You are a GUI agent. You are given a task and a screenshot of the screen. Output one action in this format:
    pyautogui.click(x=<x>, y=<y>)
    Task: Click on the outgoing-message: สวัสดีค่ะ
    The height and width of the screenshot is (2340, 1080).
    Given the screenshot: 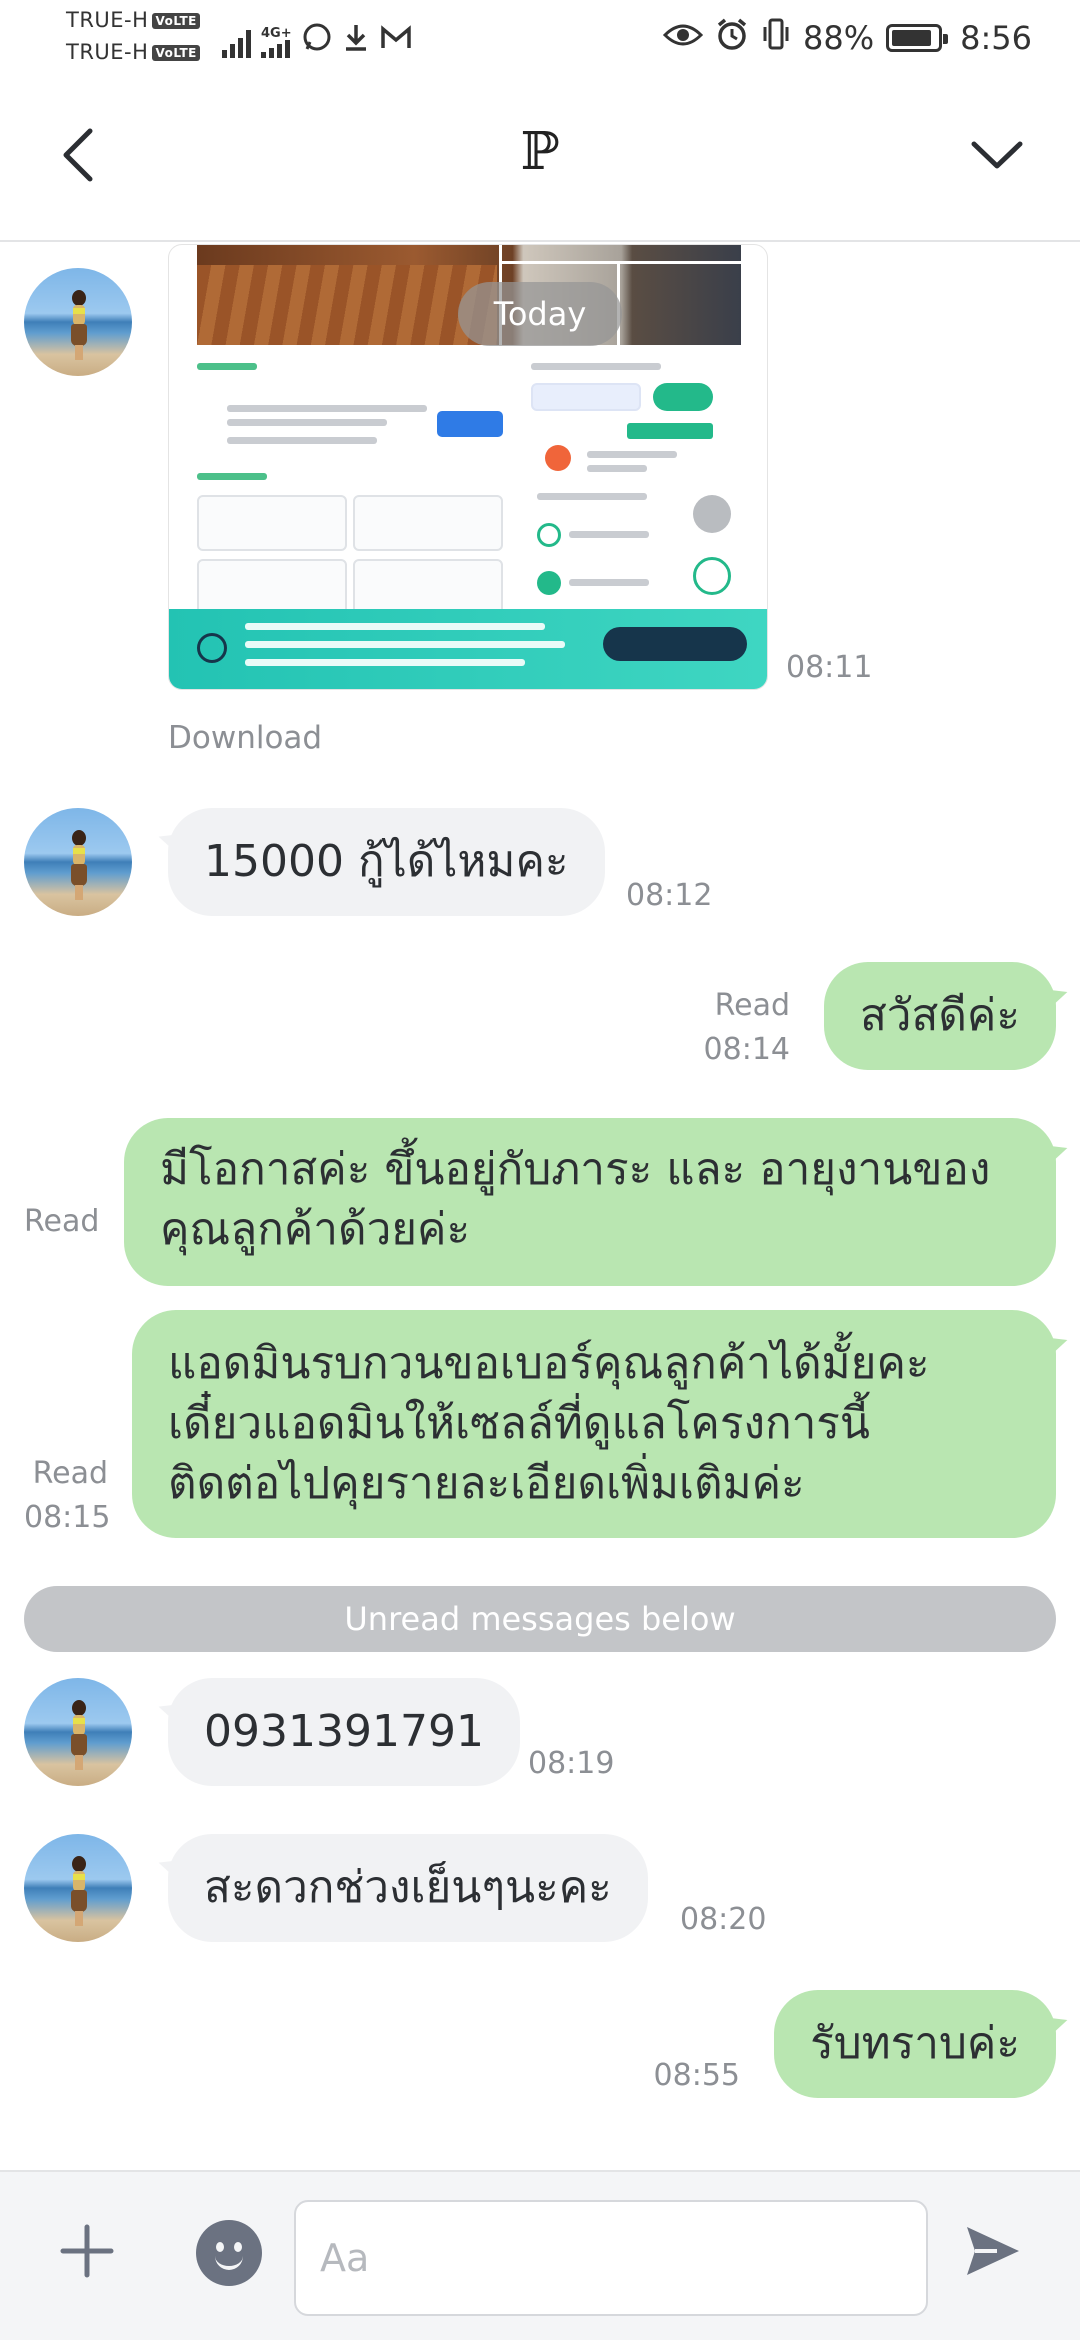 What is the action you would take?
    pyautogui.click(x=939, y=1016)
    